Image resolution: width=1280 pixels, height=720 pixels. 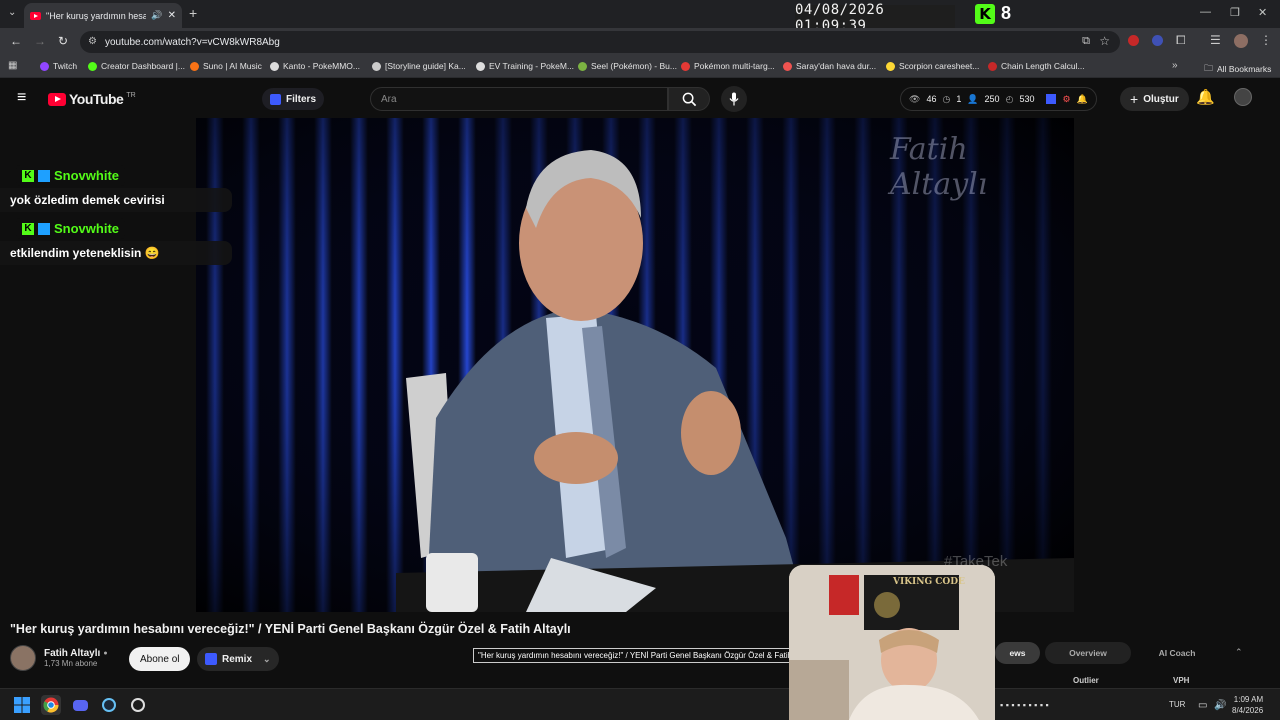 I want to click on reload-icon: ↻, so click(x=63, y=41).